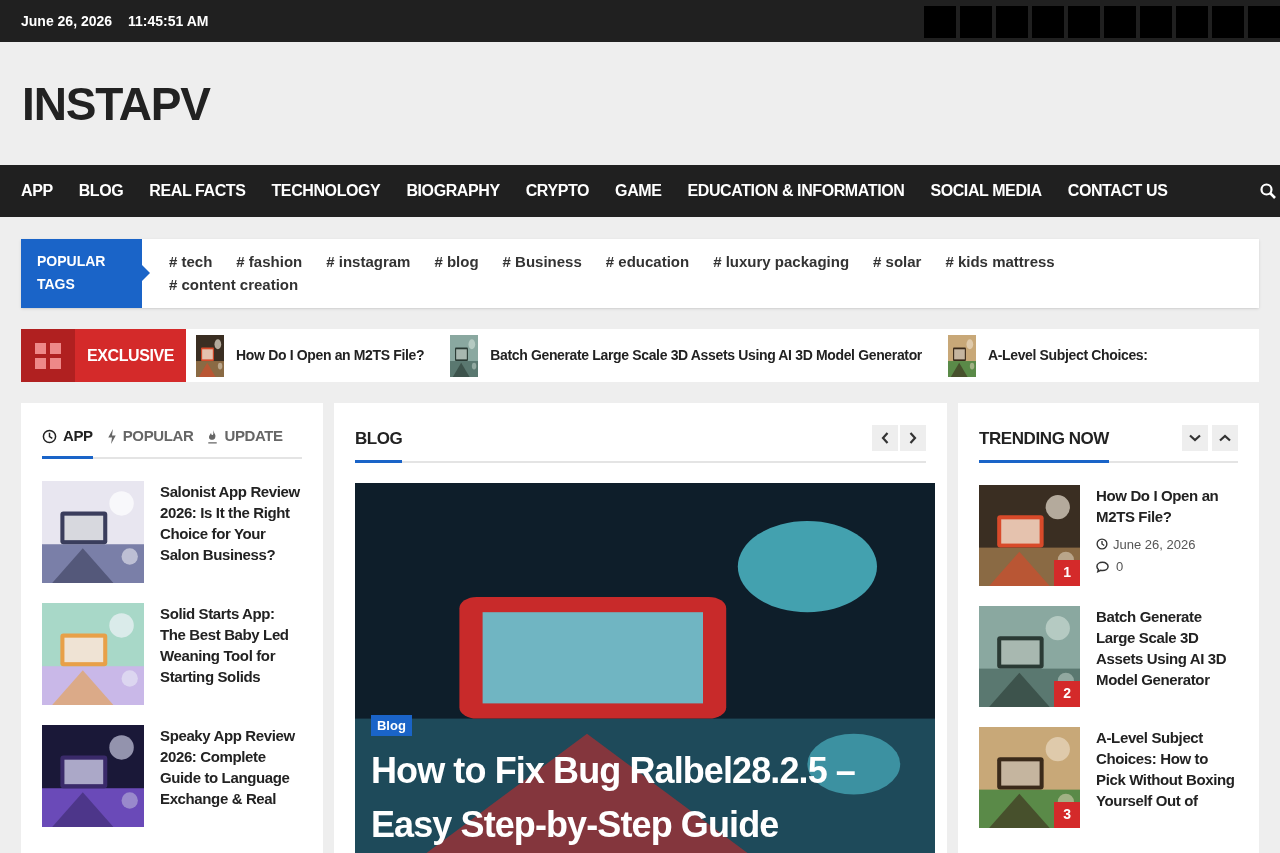 The height and width of the screenshot is (853, 1280). What do you see at coordinates (213, 436) in the screenshot?
I see `flame-icon` at bounding box center [213, 436].